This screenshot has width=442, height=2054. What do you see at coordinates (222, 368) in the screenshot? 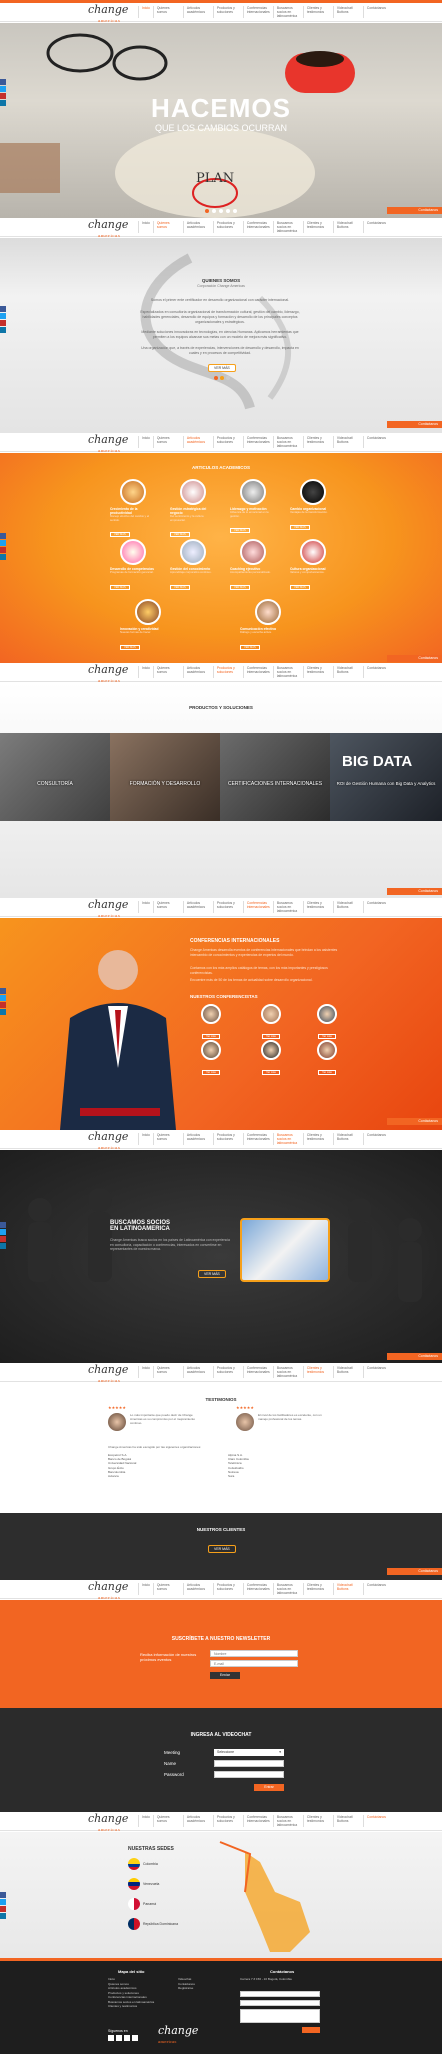
I see `about-more-button: VER MÁS` at bounding box center [222, 368].